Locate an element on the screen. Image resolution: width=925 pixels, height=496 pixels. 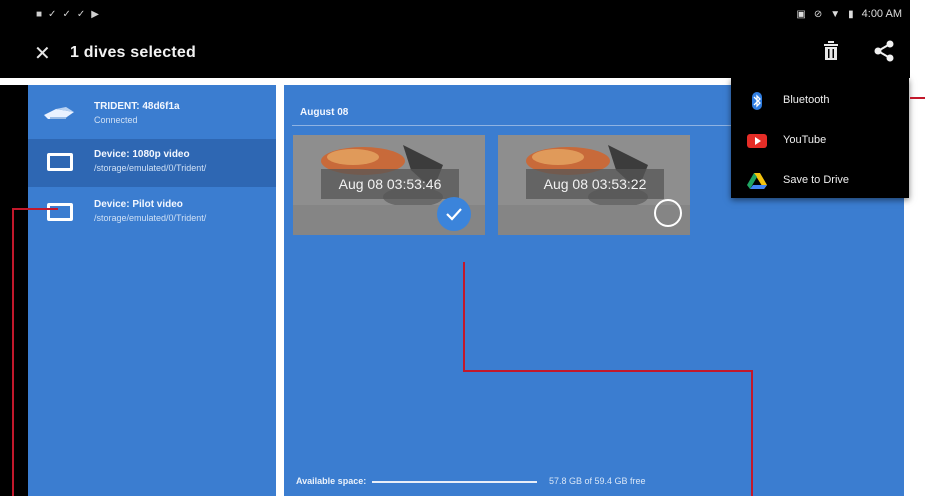
menu-item-save-to-drive: Save to Drive is located at coordinates (820, 180).